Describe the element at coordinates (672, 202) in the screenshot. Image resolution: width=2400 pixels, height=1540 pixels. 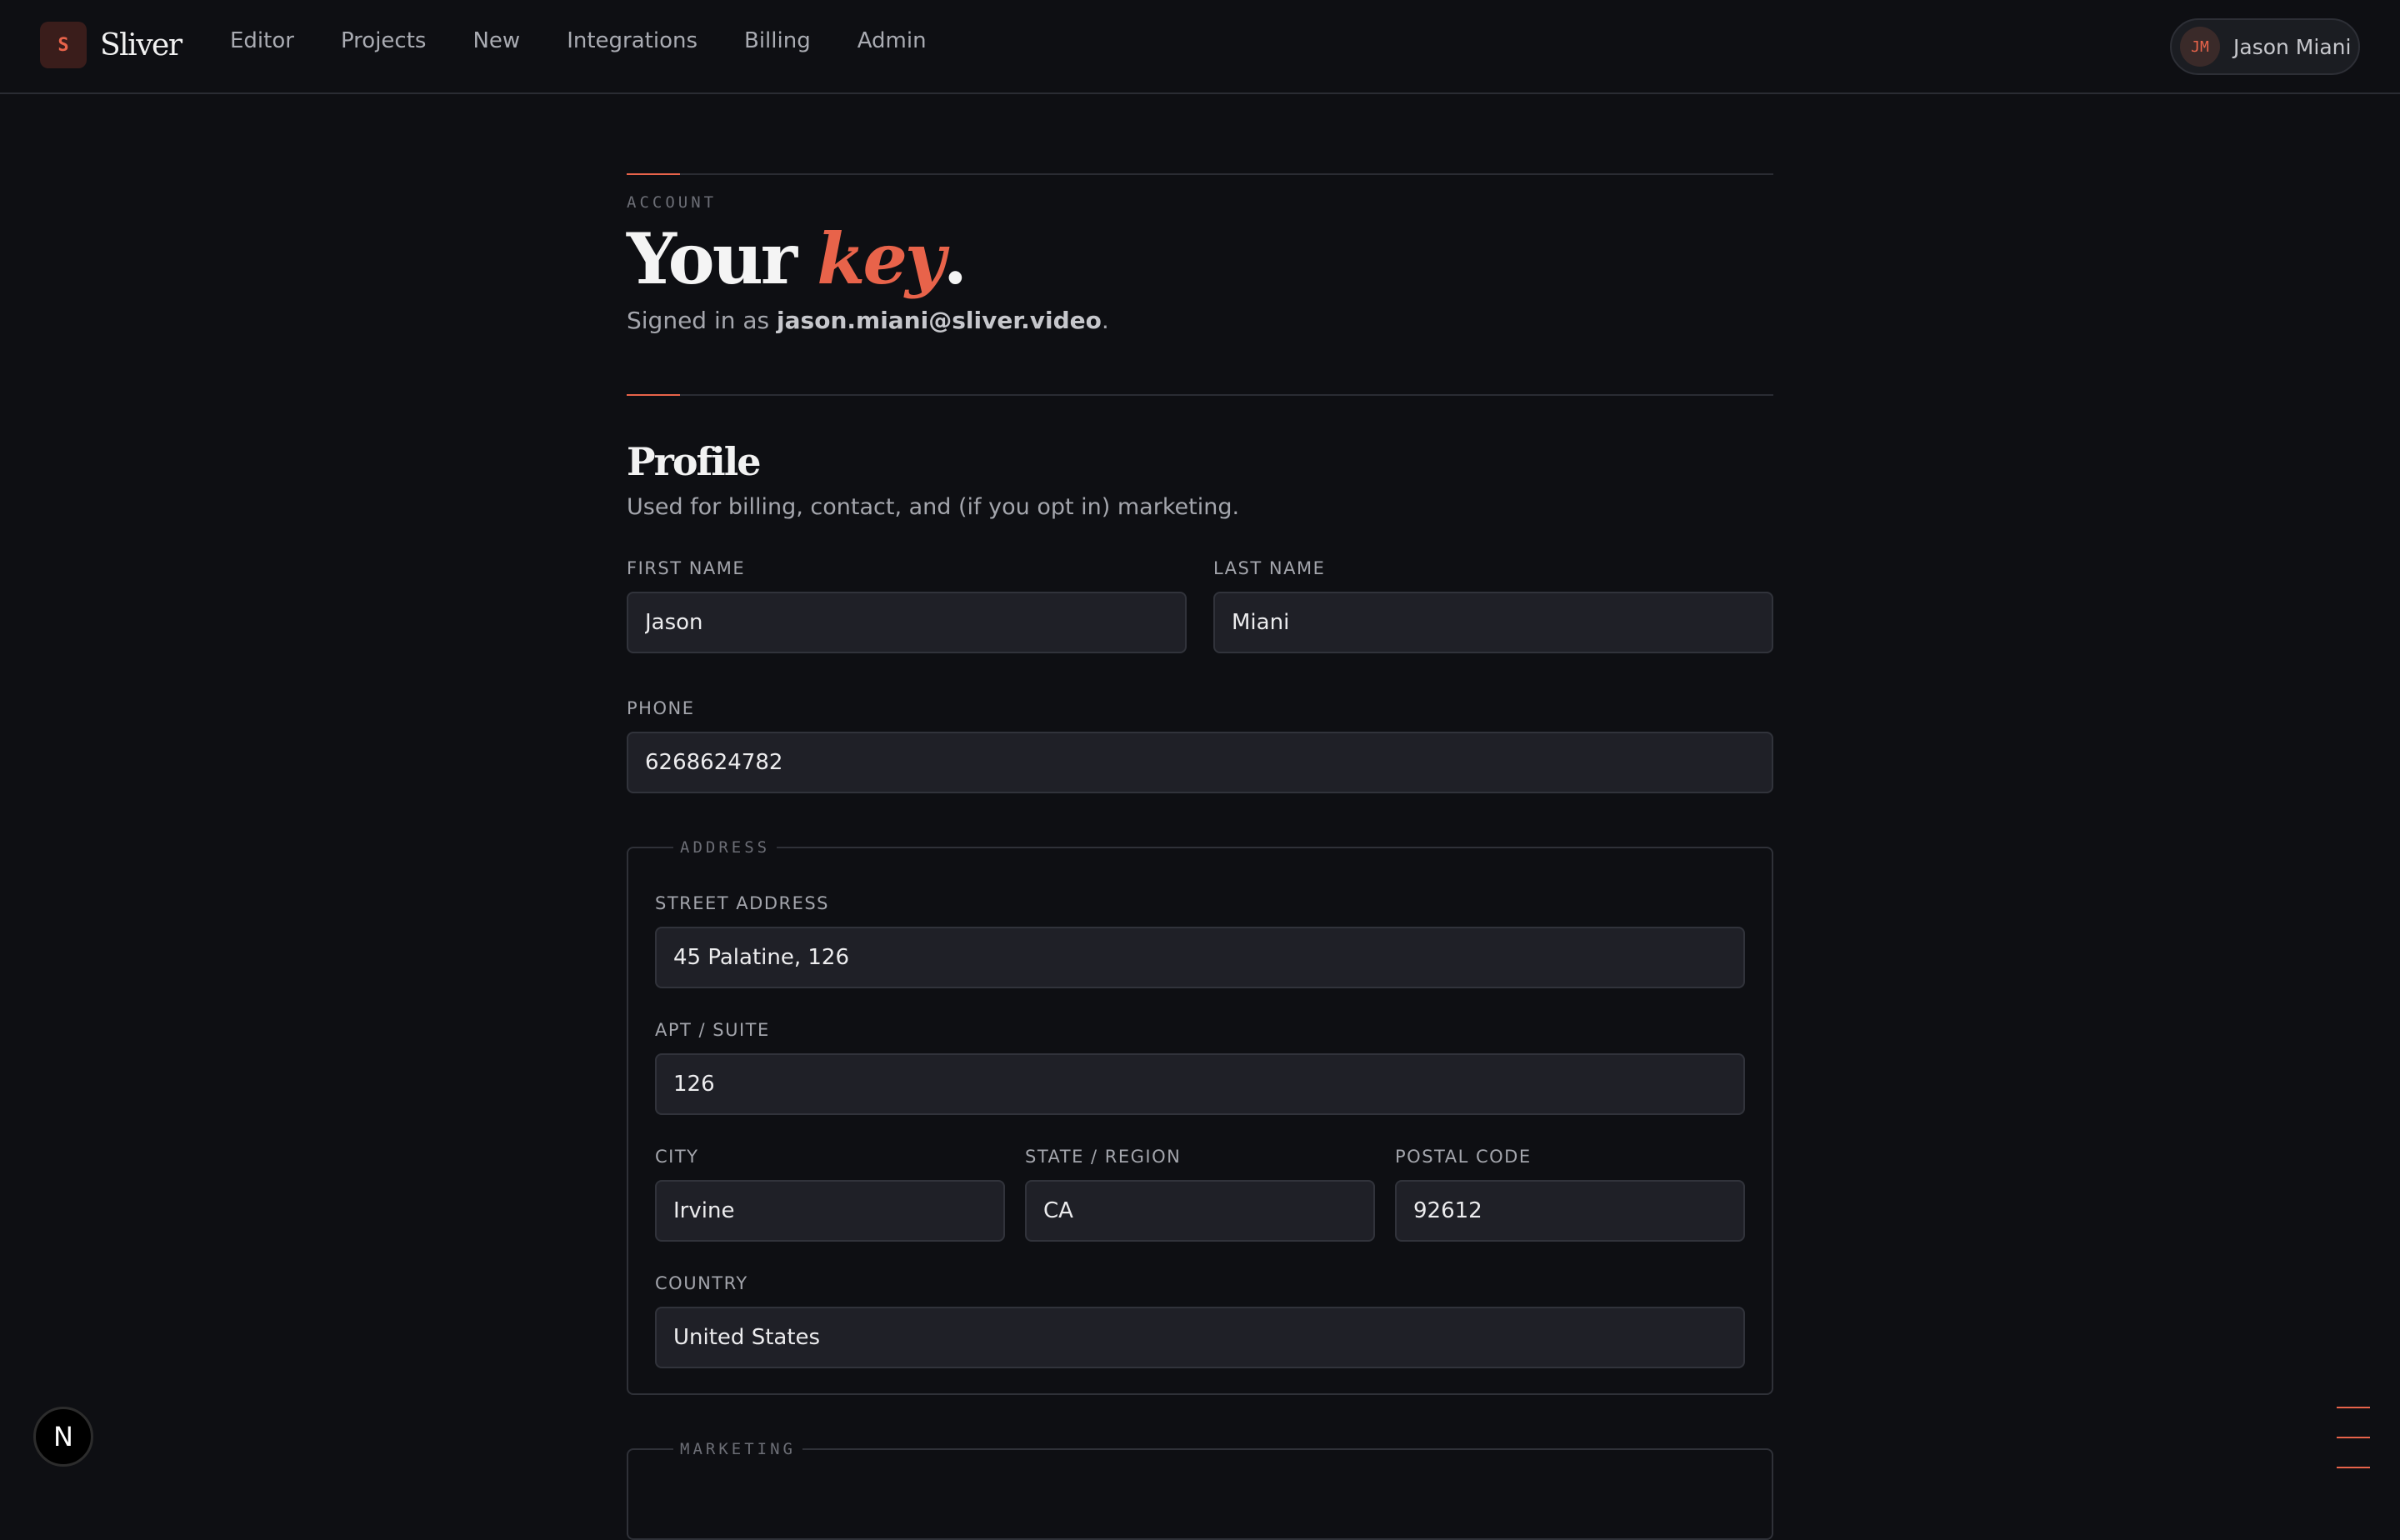
I see `page-eyebrow: ACCOUNT` at that location.